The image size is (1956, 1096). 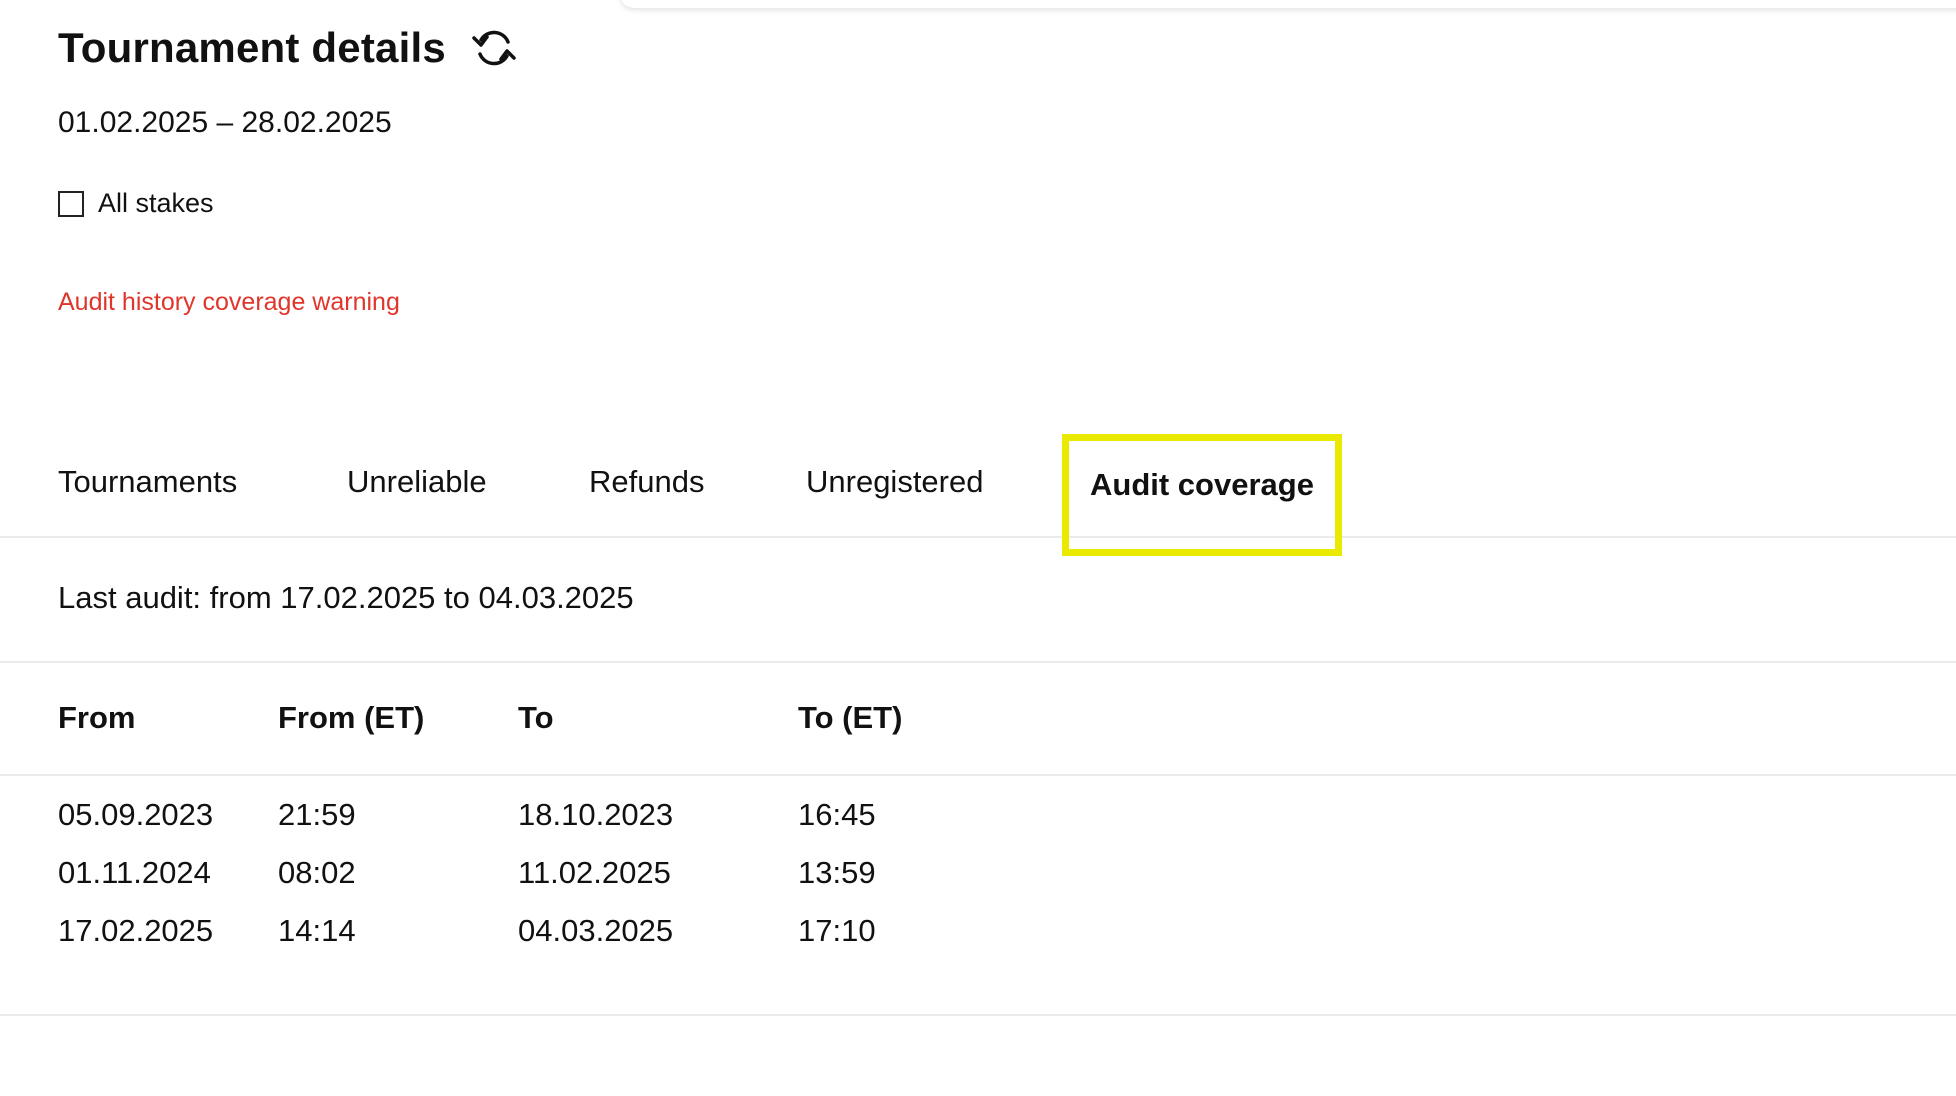 I want to click on column-header-to-et: To (ET), so click(x=850, y=717).